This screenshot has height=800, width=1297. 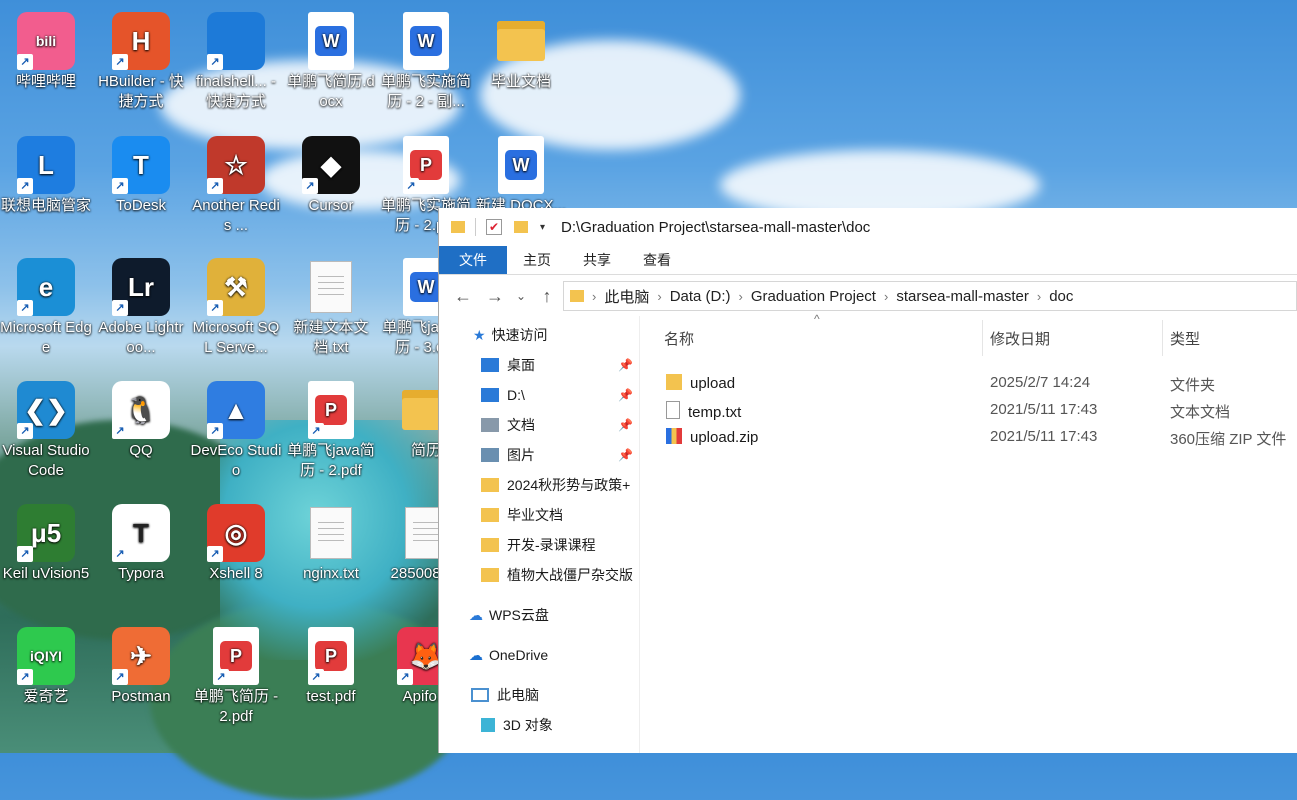 I want to click on column-type: 类型, so click(x=1185, y=338).